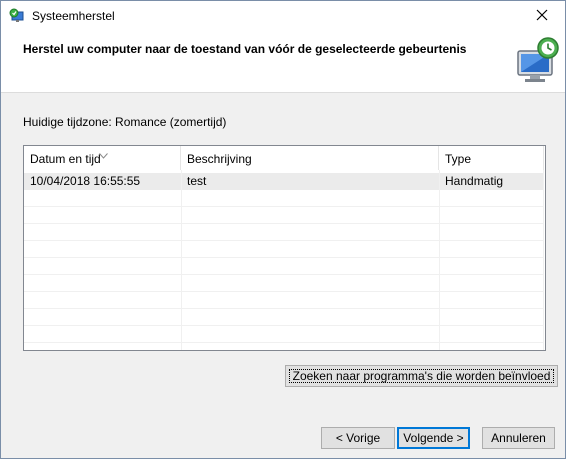  I want to click on back-button: < Vorige, so click(358, 438).